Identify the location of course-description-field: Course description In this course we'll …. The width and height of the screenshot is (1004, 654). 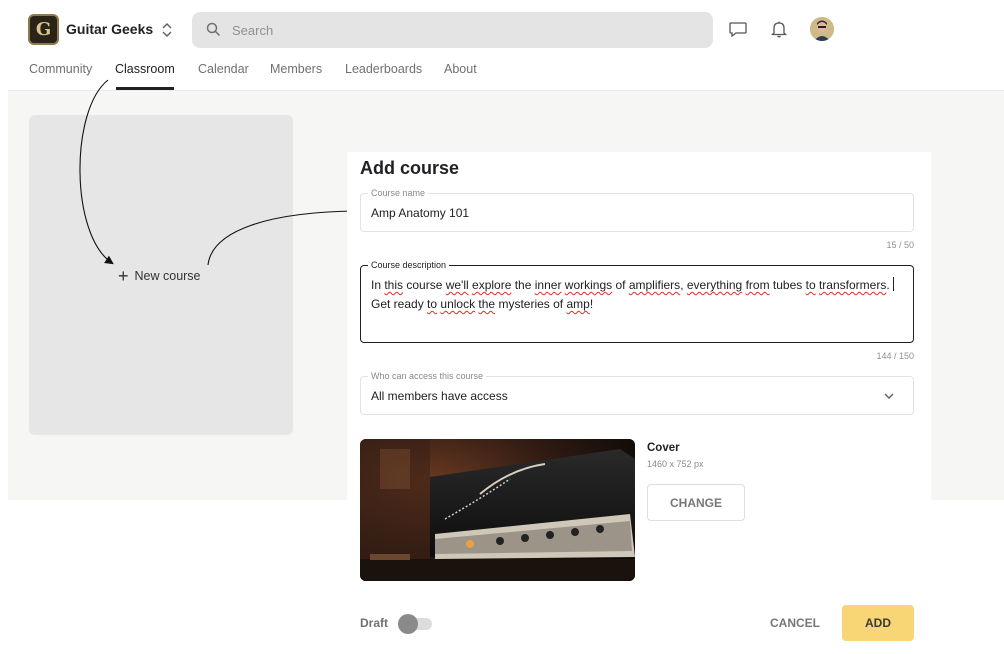
(637, 301).